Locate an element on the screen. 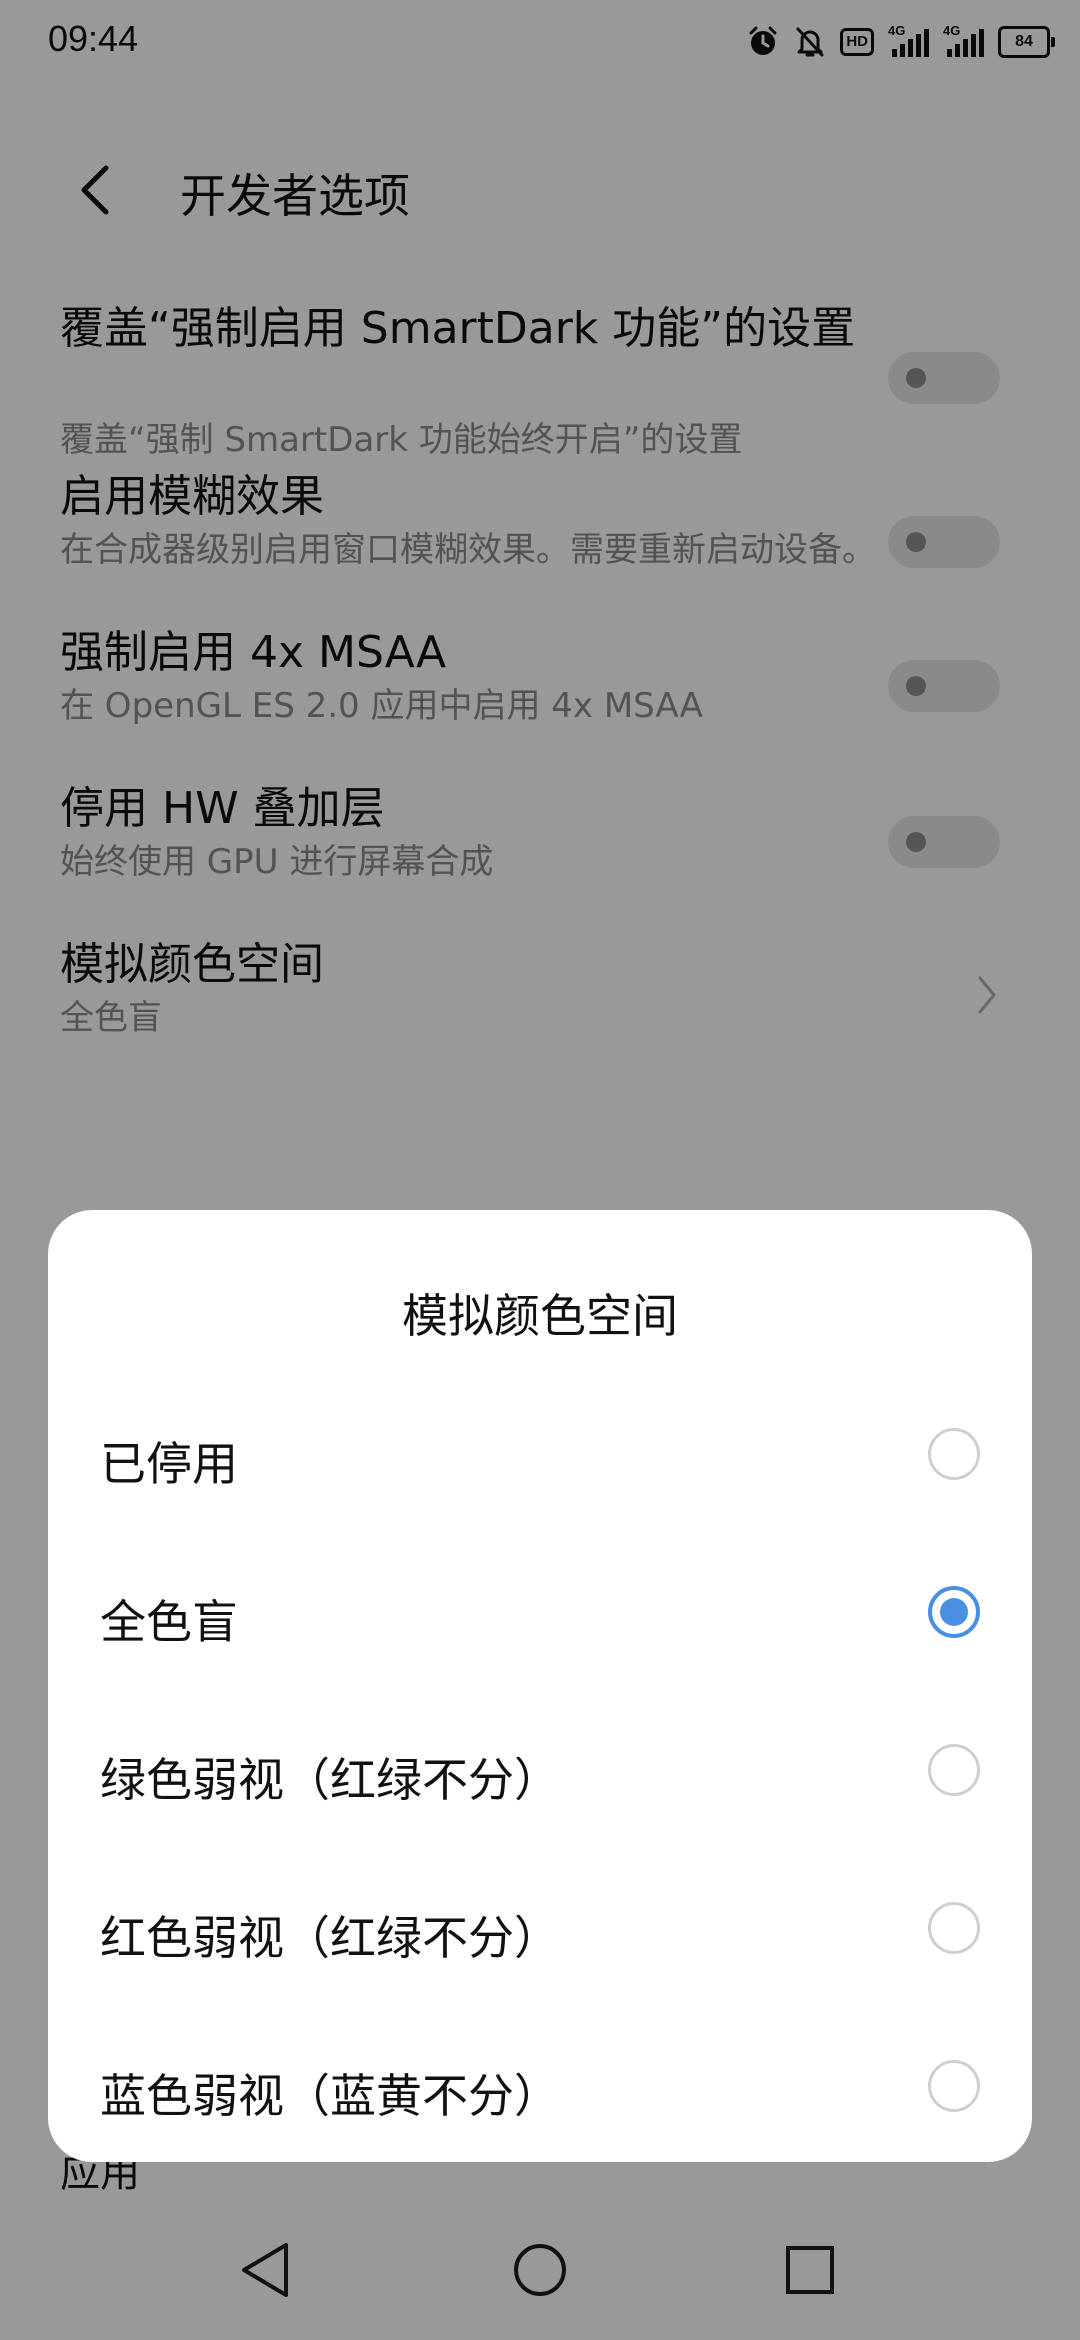  option-deuteranomaly: 绿色弱视（红绿不分） is located at coordinates (540, 1773).